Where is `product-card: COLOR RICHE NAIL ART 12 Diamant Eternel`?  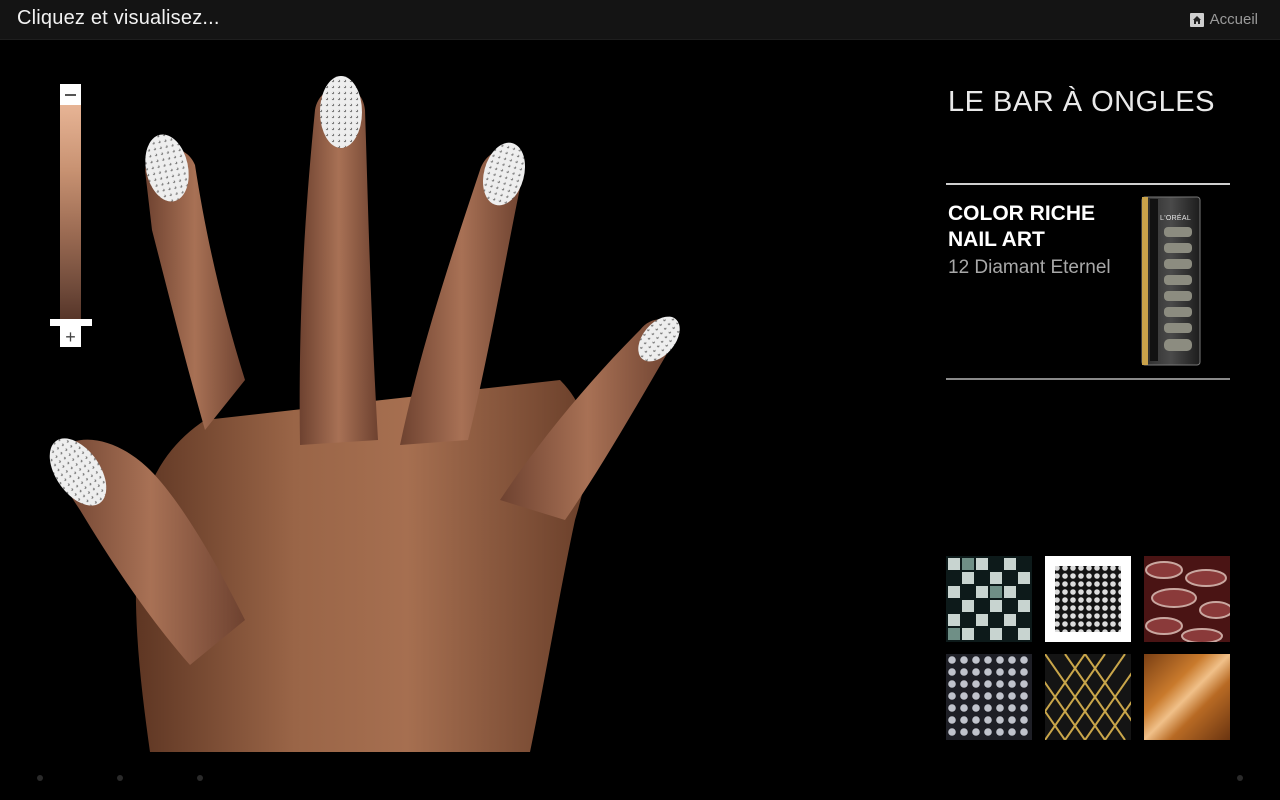
product-card: COLOR RICHE NAIL ART 12 Diamant Eternel is located at coordinates (1088, 281).